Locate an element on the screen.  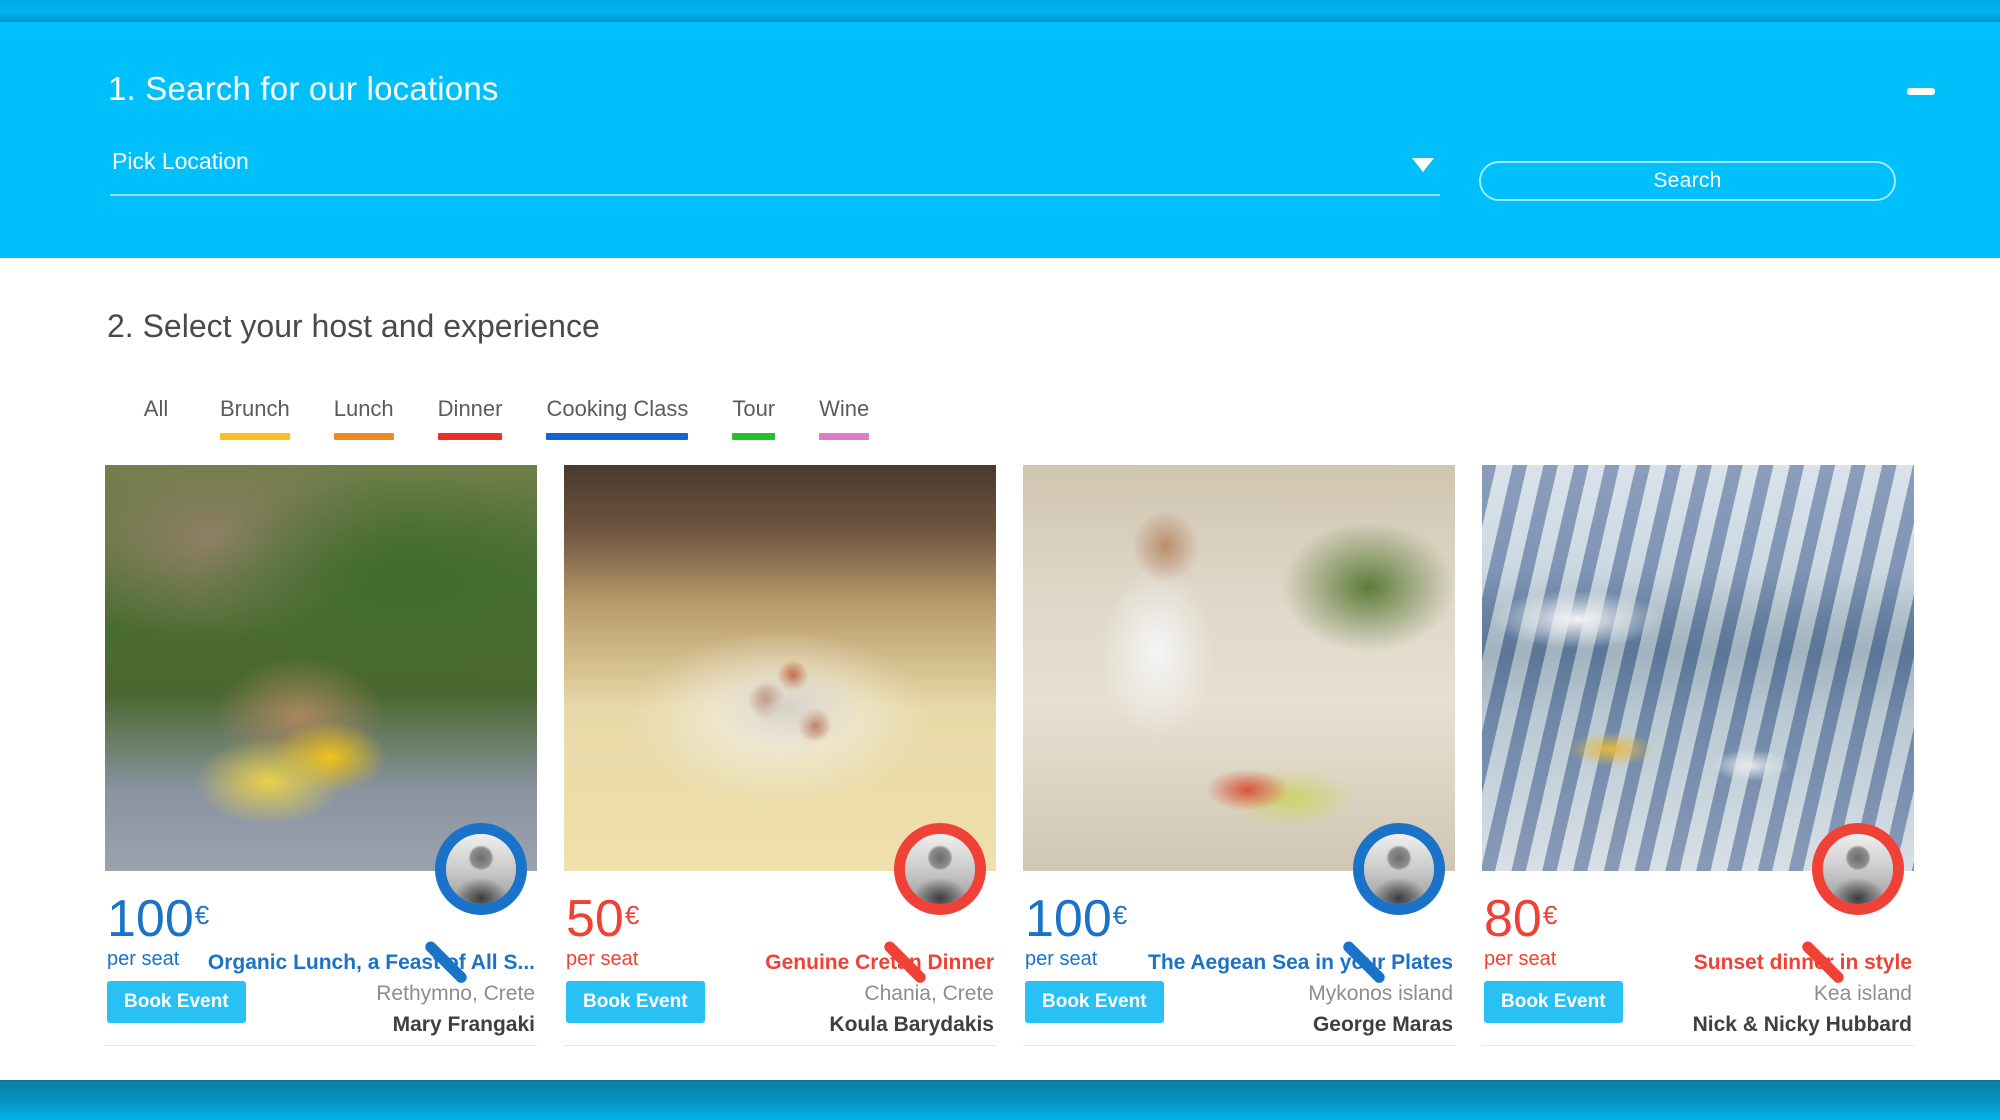
tab-lunch-underline is located at coordinates (363, 436).